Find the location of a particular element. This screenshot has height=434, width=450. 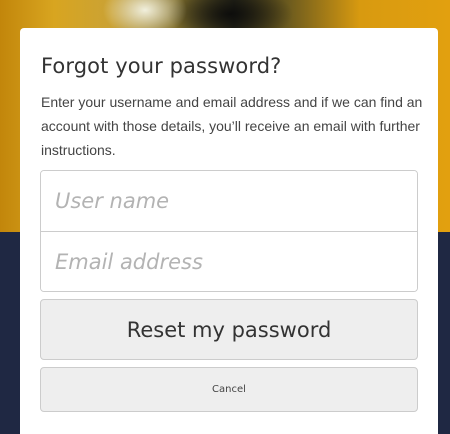

username-input is located at coordinates (229, 201).